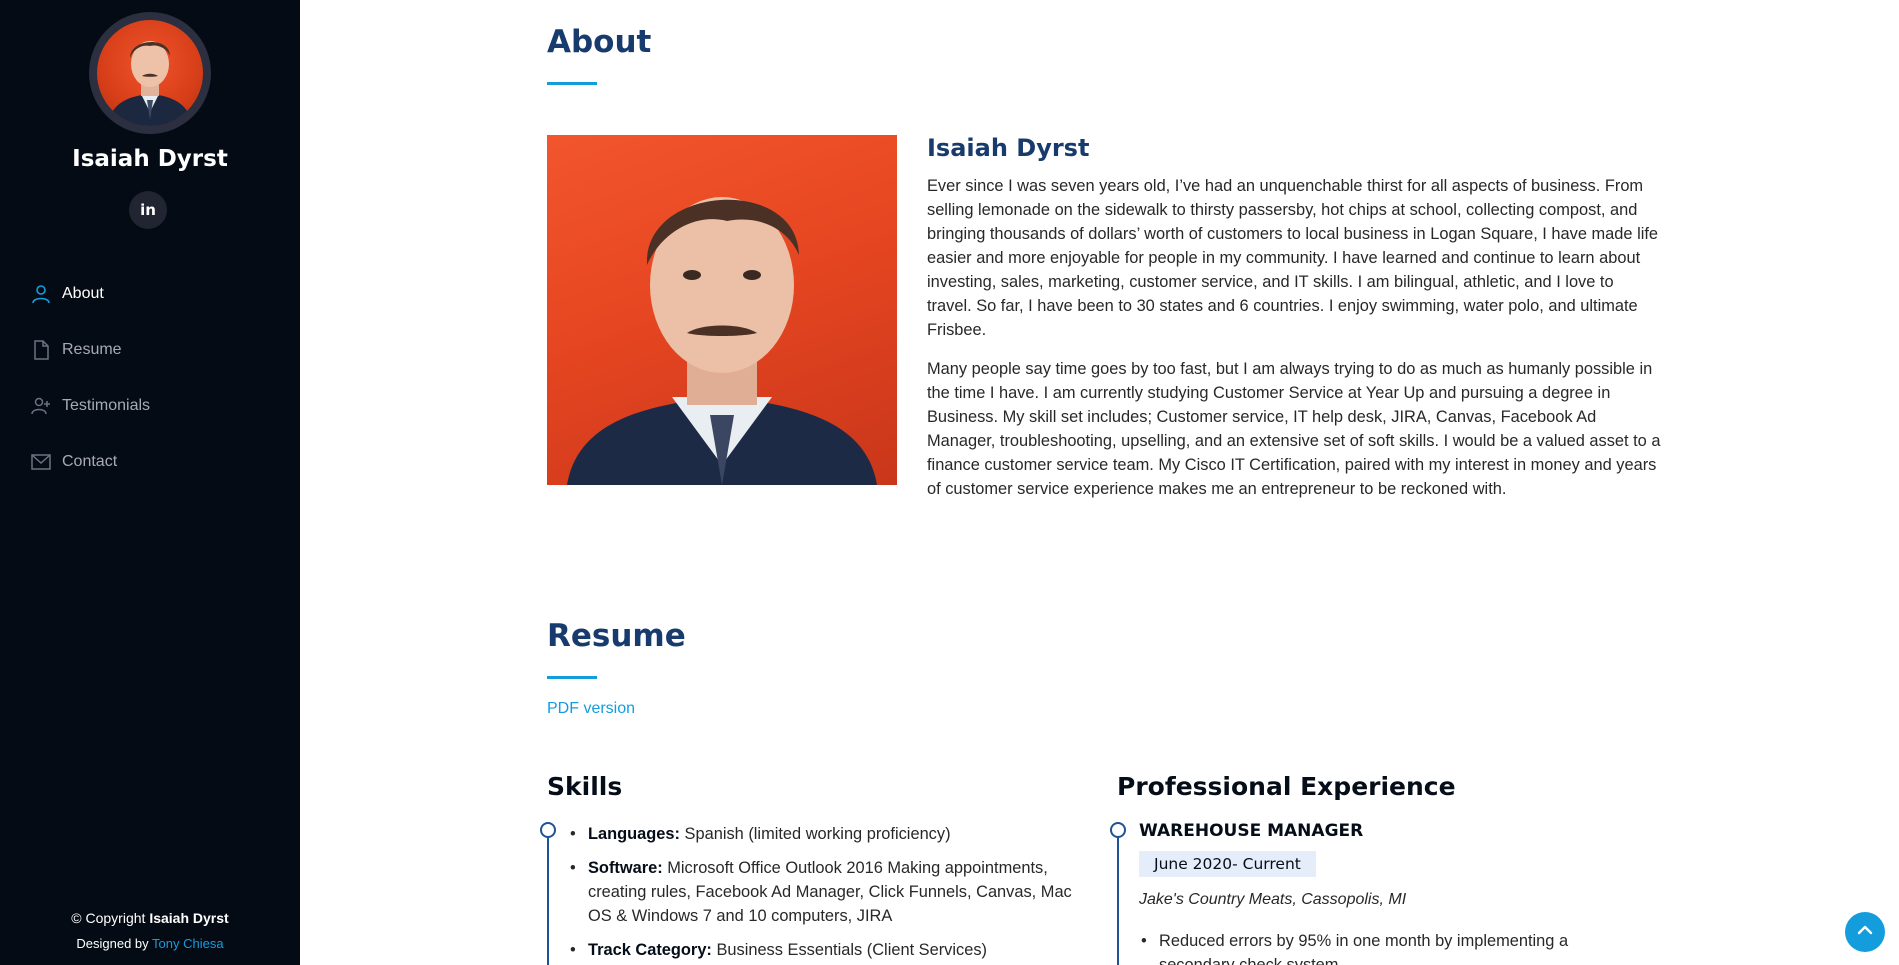  What do you see at coordinates (110, 918) in the screenshot?
I see `copyright-prefix: © Copyright` at bounding box center [110, 918].